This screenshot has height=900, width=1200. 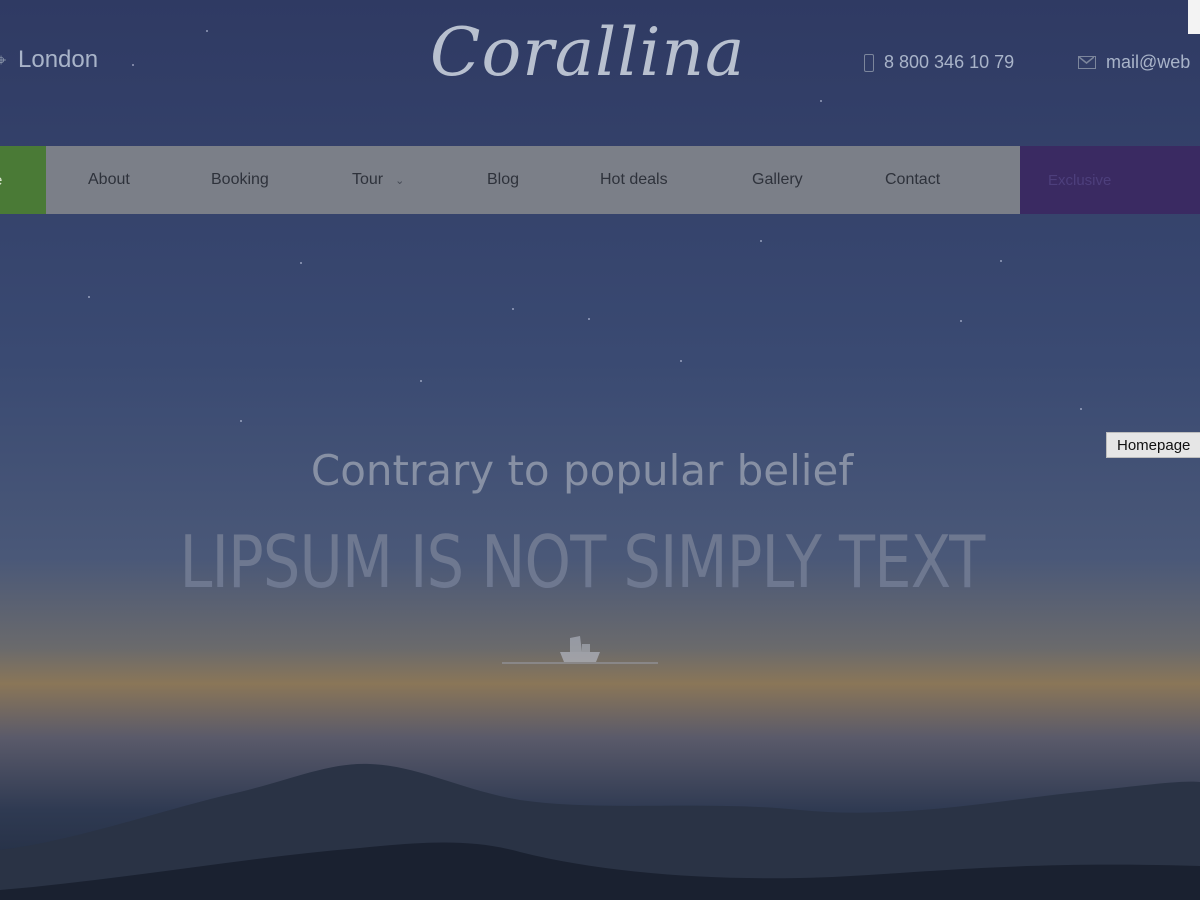 What do you see at coordinates (58, 59) in the screenshot?
I see `city-name: London` at bounding box center [58, 59].